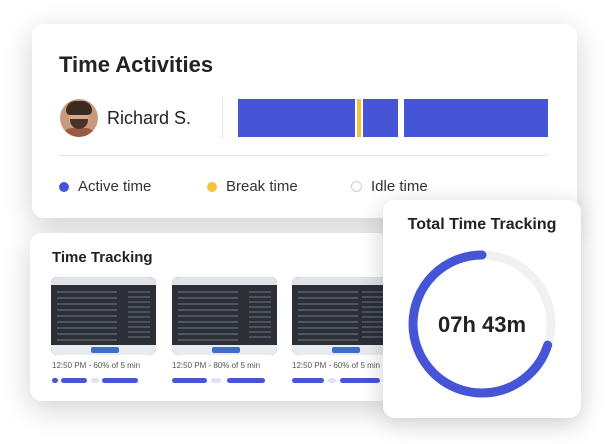  Describe the element at coordinates (216, 365) in the screenshot. I see `screenshot-caption: 12:50 PM - 80% of 5 min` at that location.